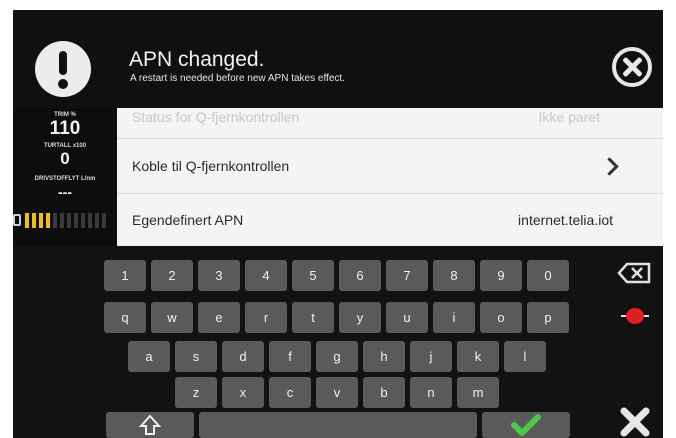 This screenshot has height=438, width=676. Describe the element at coordinates (313, 275) in the screenshot. I see `number-key-5: 5` at that location.